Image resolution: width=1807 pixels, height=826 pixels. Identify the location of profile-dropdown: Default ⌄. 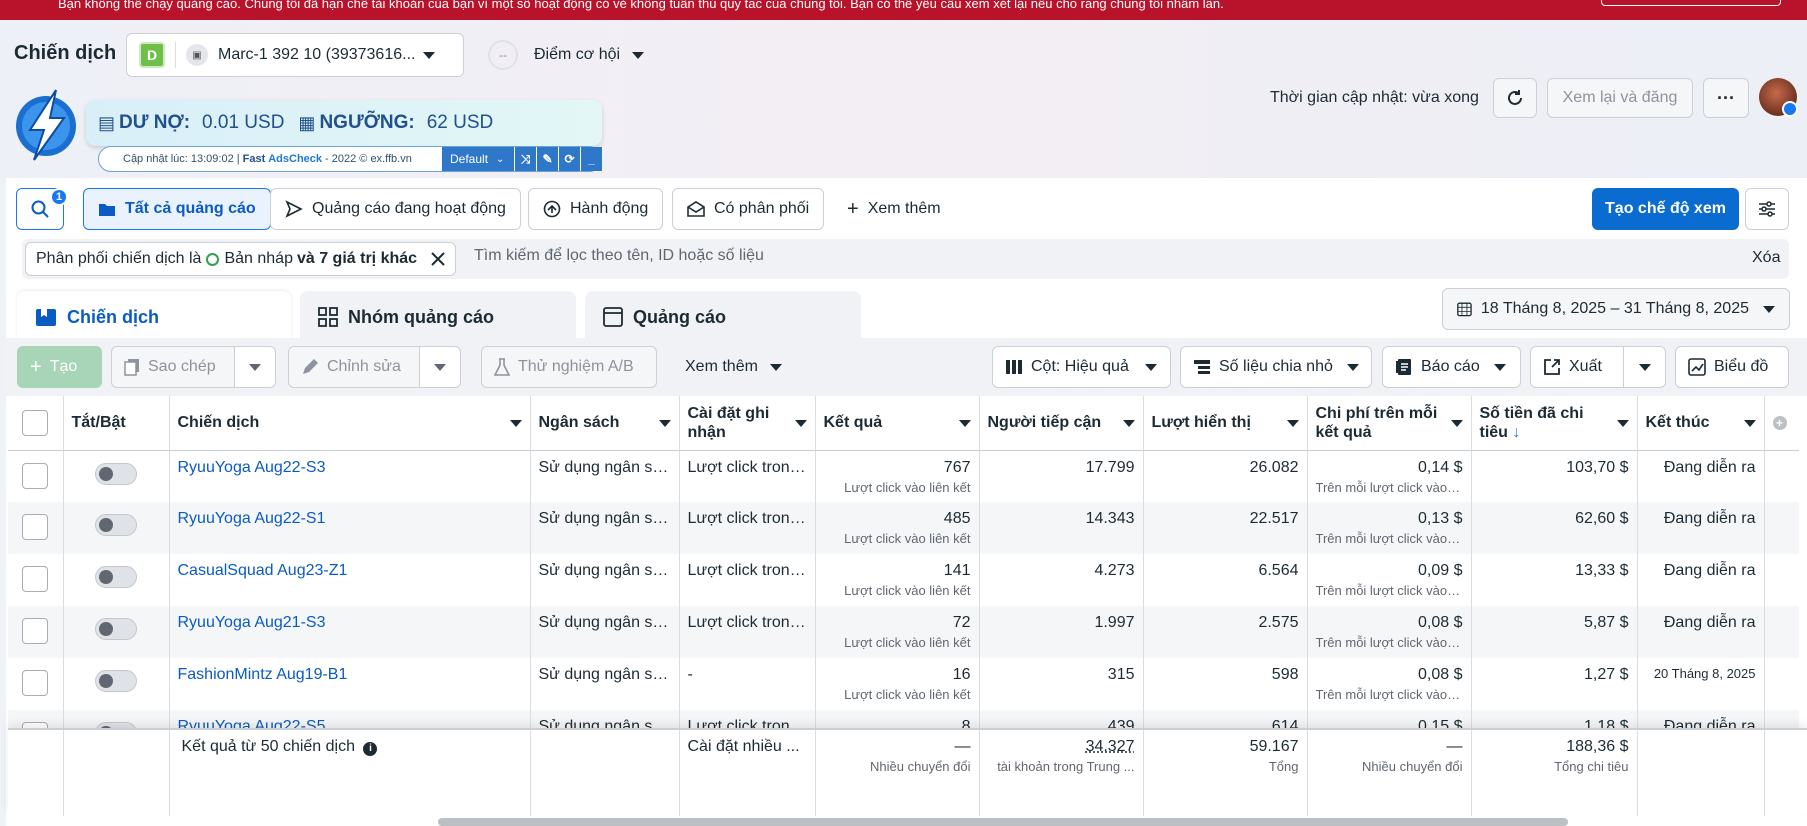
(478, 159).